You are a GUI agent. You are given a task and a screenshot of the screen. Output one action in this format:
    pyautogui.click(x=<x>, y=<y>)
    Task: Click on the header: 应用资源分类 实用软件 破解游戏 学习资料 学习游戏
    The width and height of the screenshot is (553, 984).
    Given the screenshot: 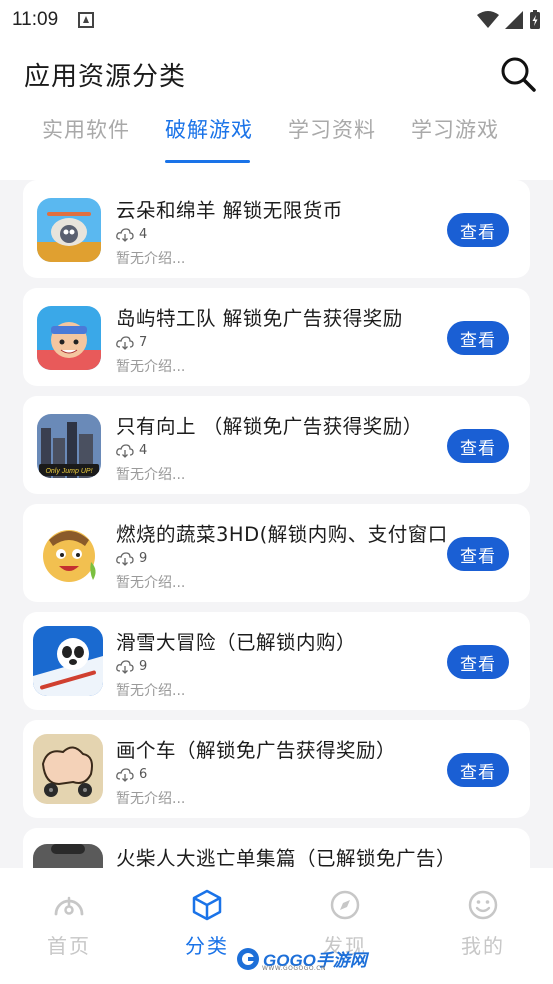 What is the action you would take?
    pyautogui.click(x=276, y=110)
    